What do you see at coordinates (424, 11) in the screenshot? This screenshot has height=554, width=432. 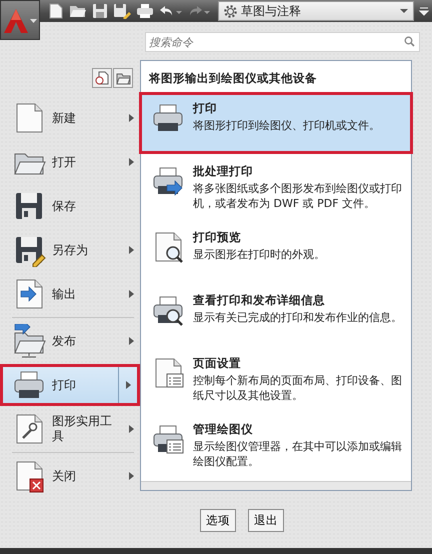 I see `customize-menu-icon` at bounding box center [424, 11].